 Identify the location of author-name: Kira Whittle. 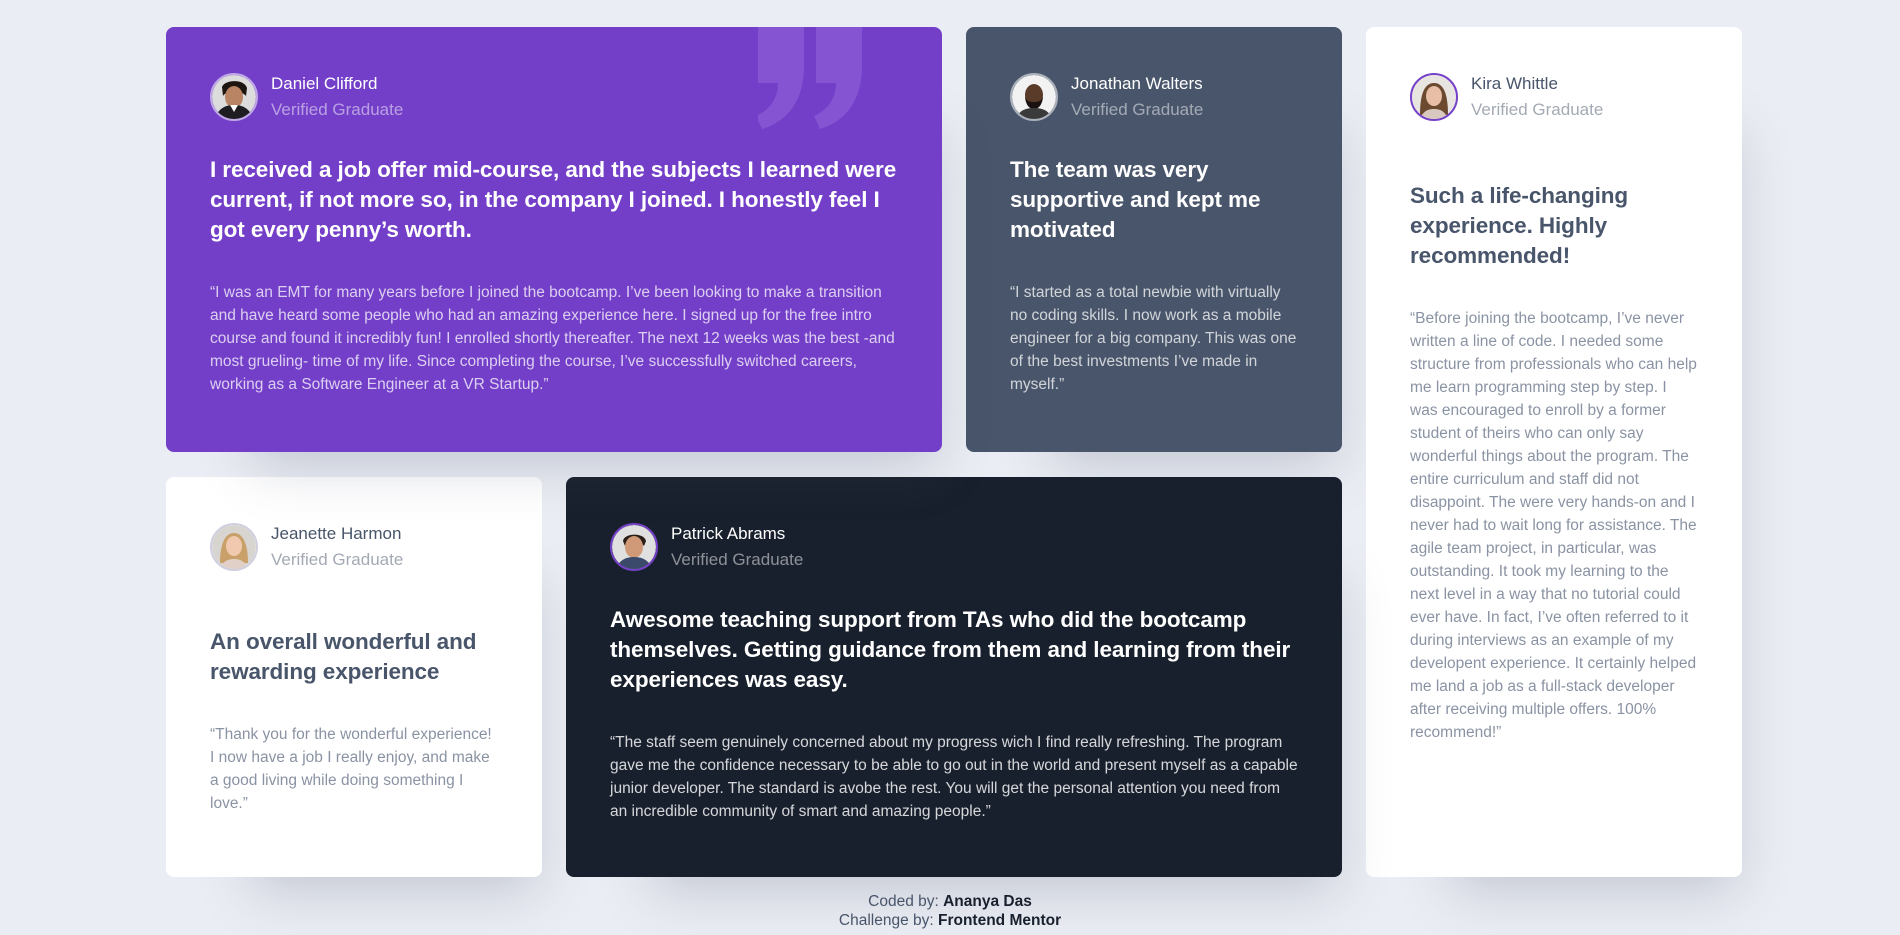
(1514, 83).